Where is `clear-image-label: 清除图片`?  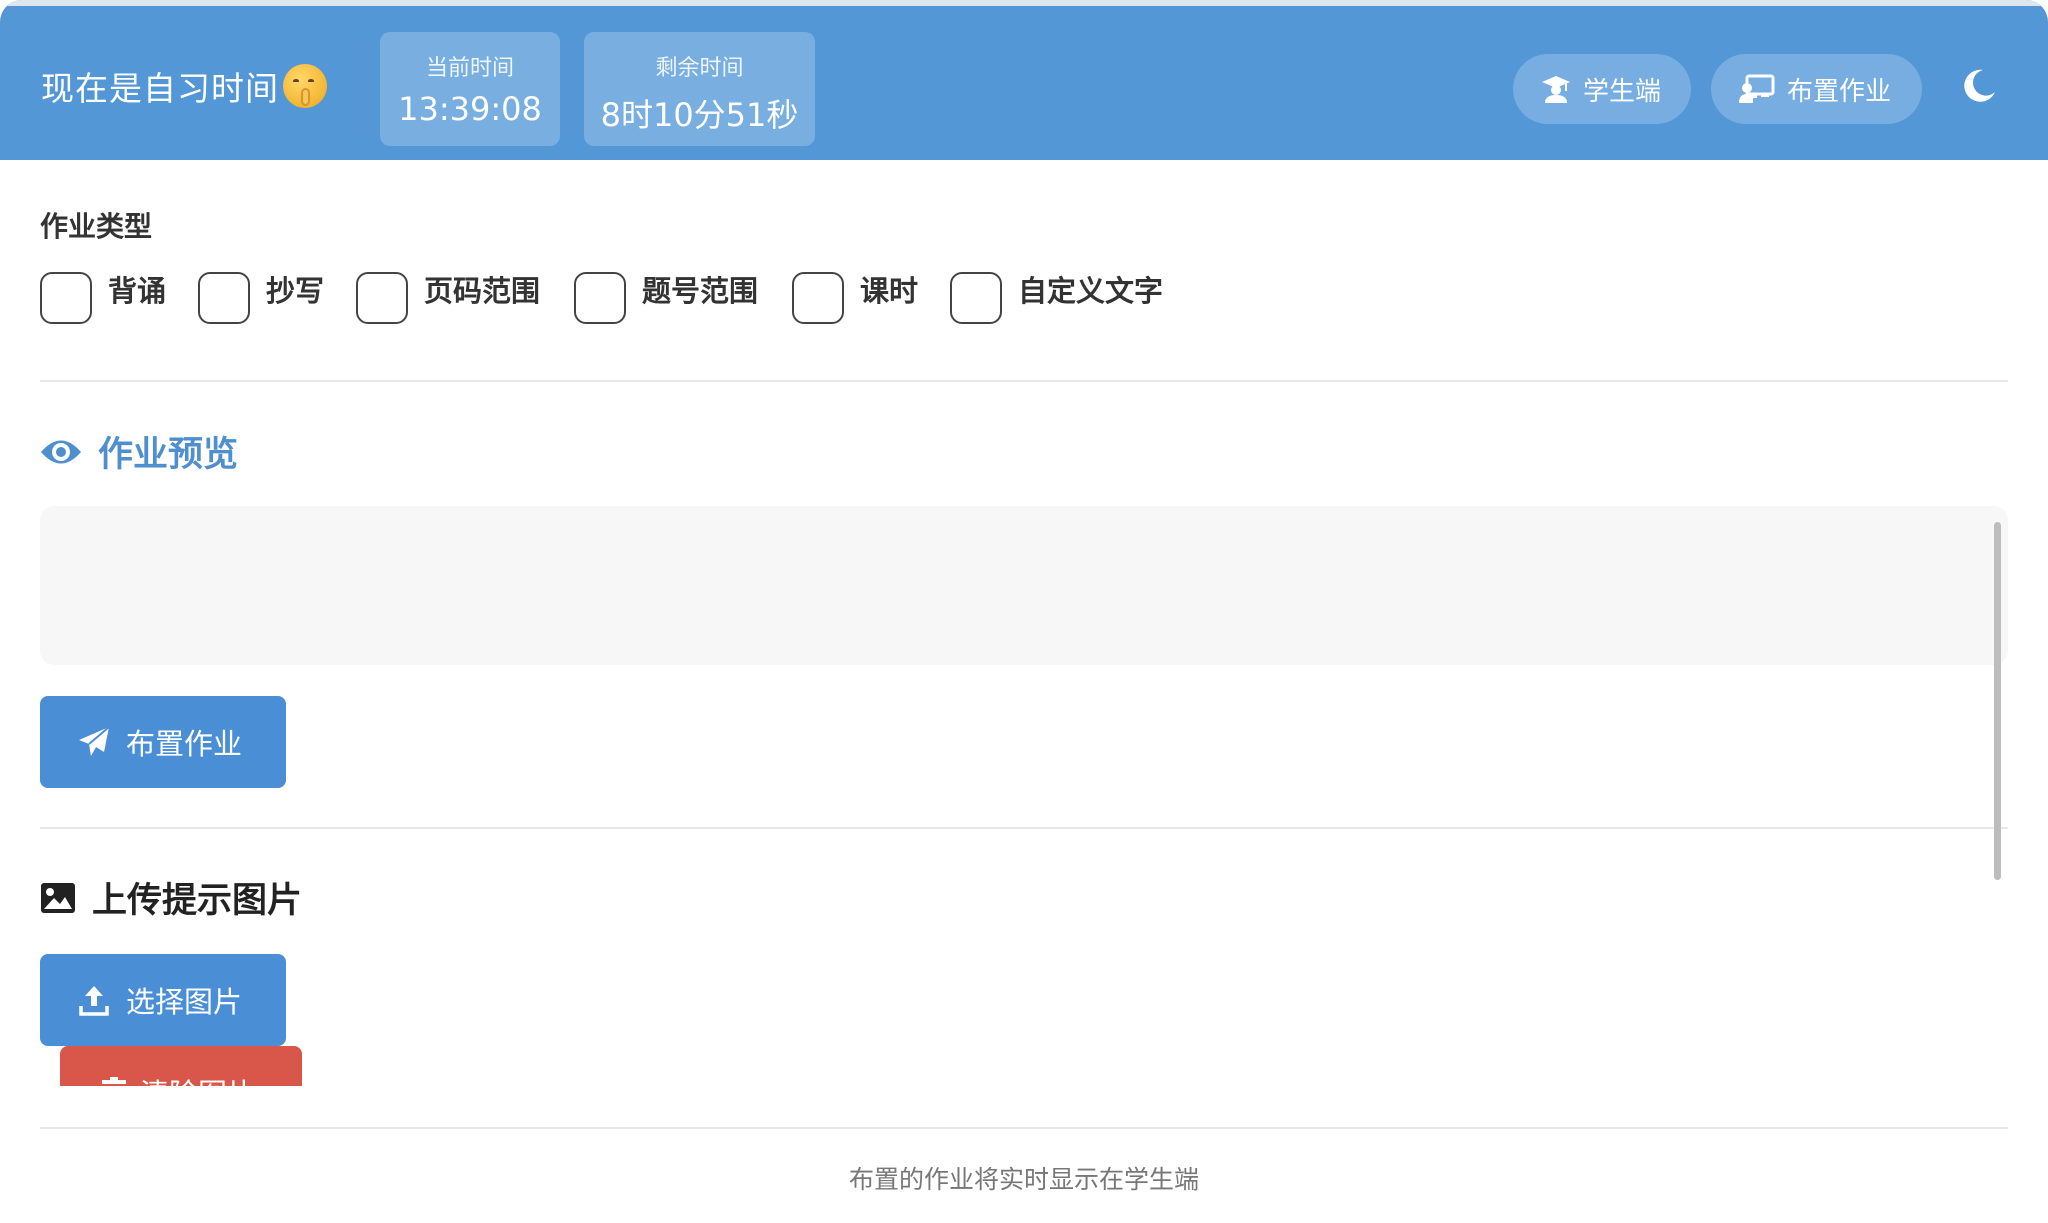
clear-image-label: 清除图片 is located at coordinates (198, 1078).